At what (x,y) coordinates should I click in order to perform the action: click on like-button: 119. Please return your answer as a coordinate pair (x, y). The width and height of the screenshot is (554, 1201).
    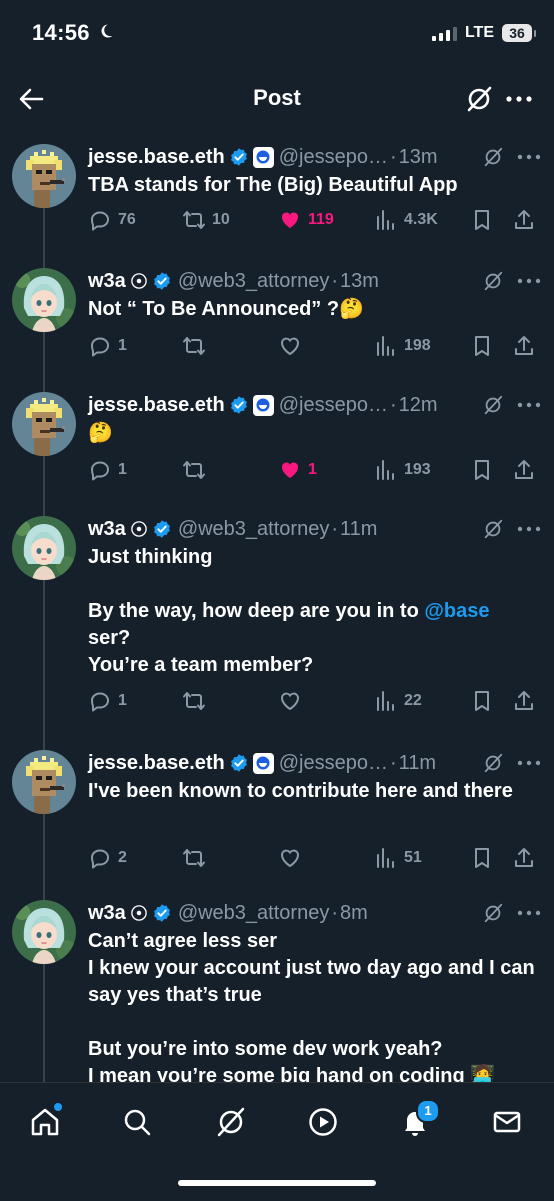
    Looking at the image, I should click on (306, 220).